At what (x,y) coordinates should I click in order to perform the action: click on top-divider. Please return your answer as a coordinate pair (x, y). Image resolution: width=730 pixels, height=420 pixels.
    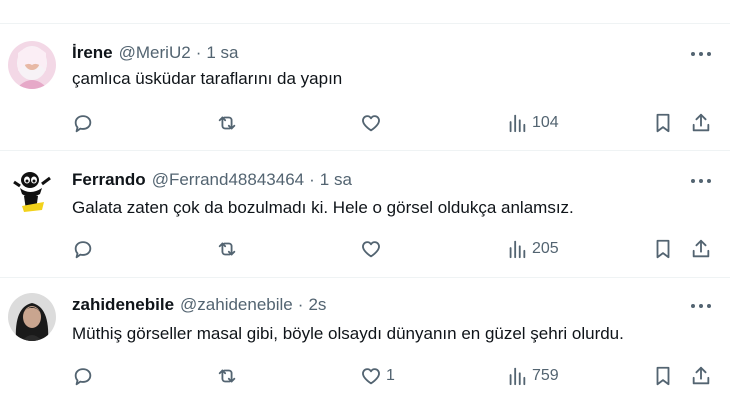
    Looking at the image, I should click on (365, 12).